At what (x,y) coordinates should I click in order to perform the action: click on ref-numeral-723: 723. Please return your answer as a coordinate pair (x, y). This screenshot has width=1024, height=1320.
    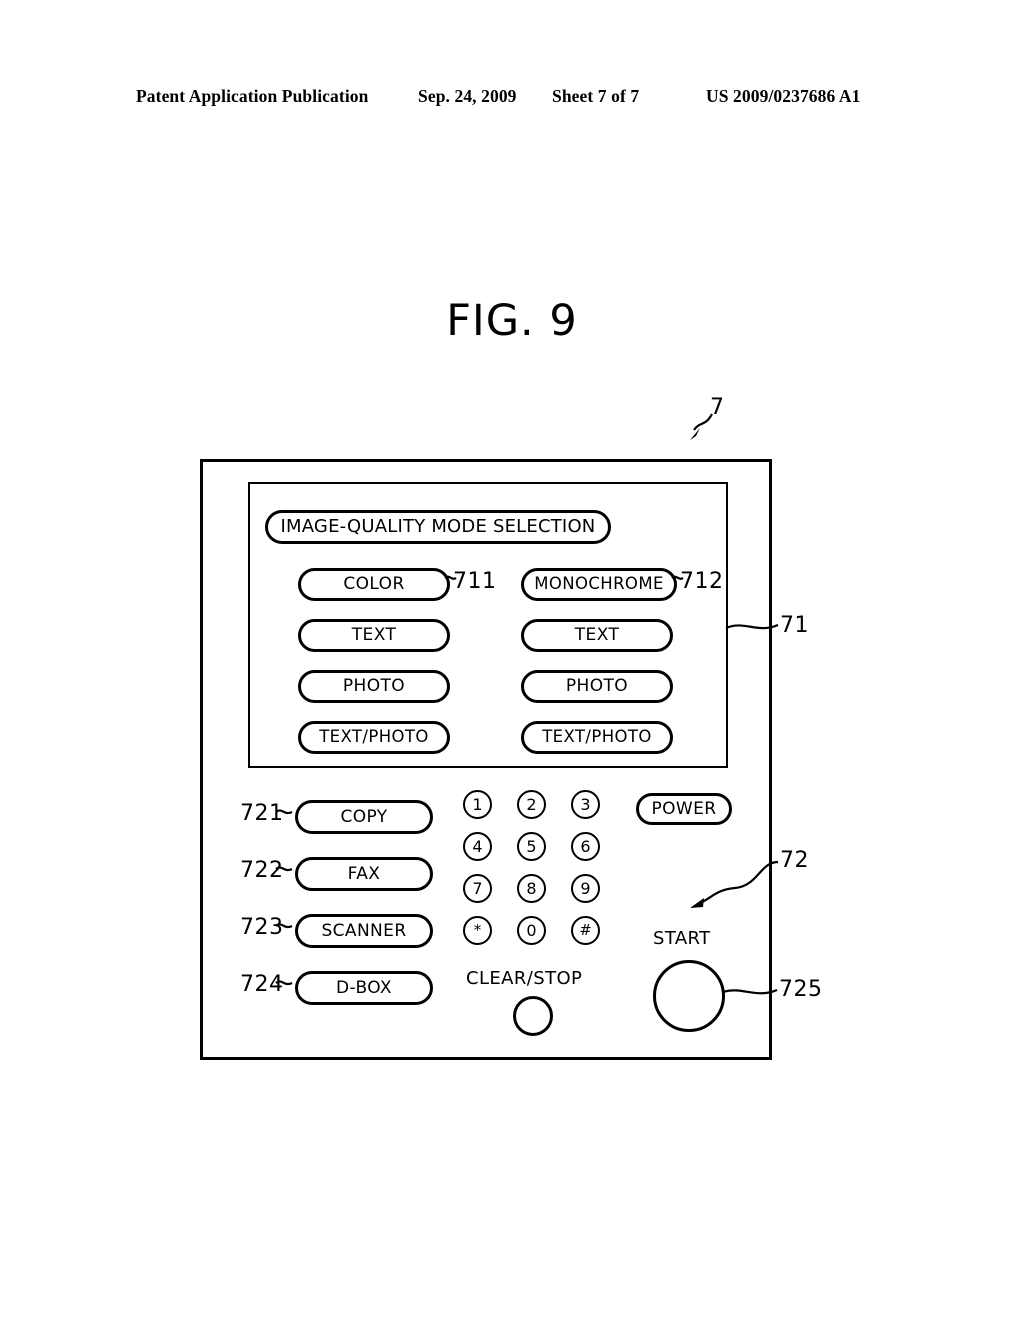
    Looking at the image, I should click on (262, 927).